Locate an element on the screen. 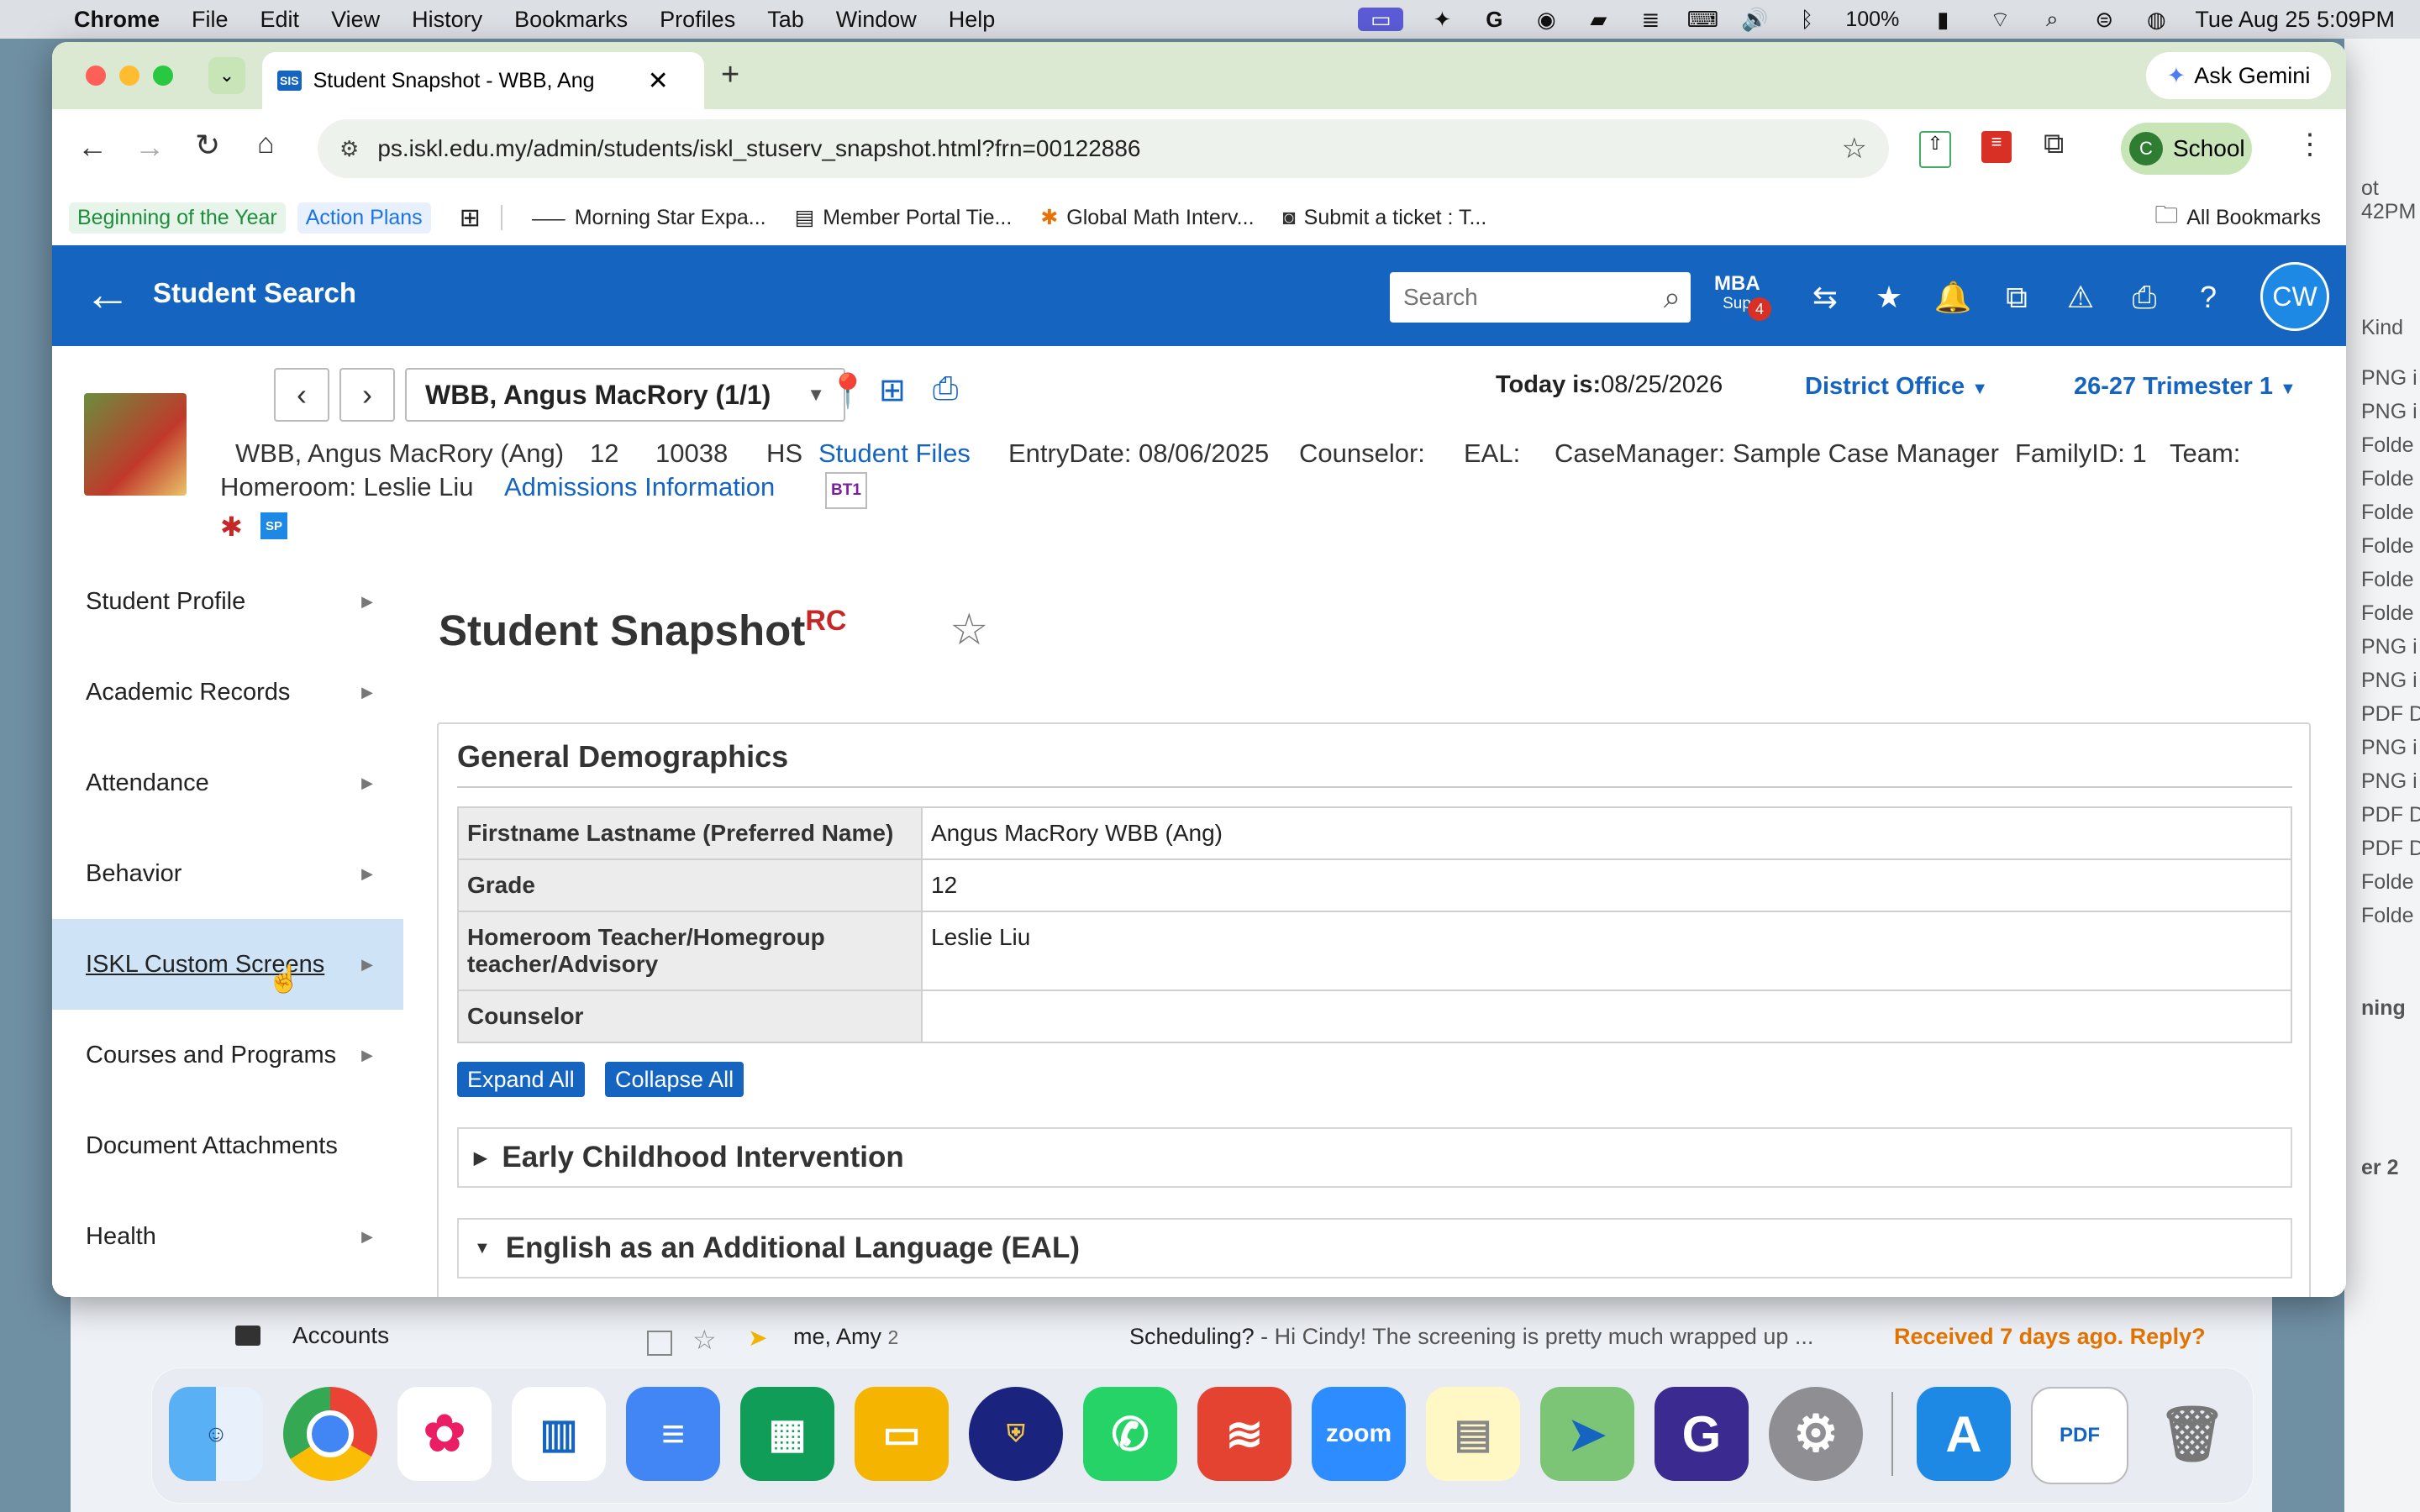 This screenshot has height=1512, width=2420. control-center-icon: ⊜ is located at coordinates (2104, 19).